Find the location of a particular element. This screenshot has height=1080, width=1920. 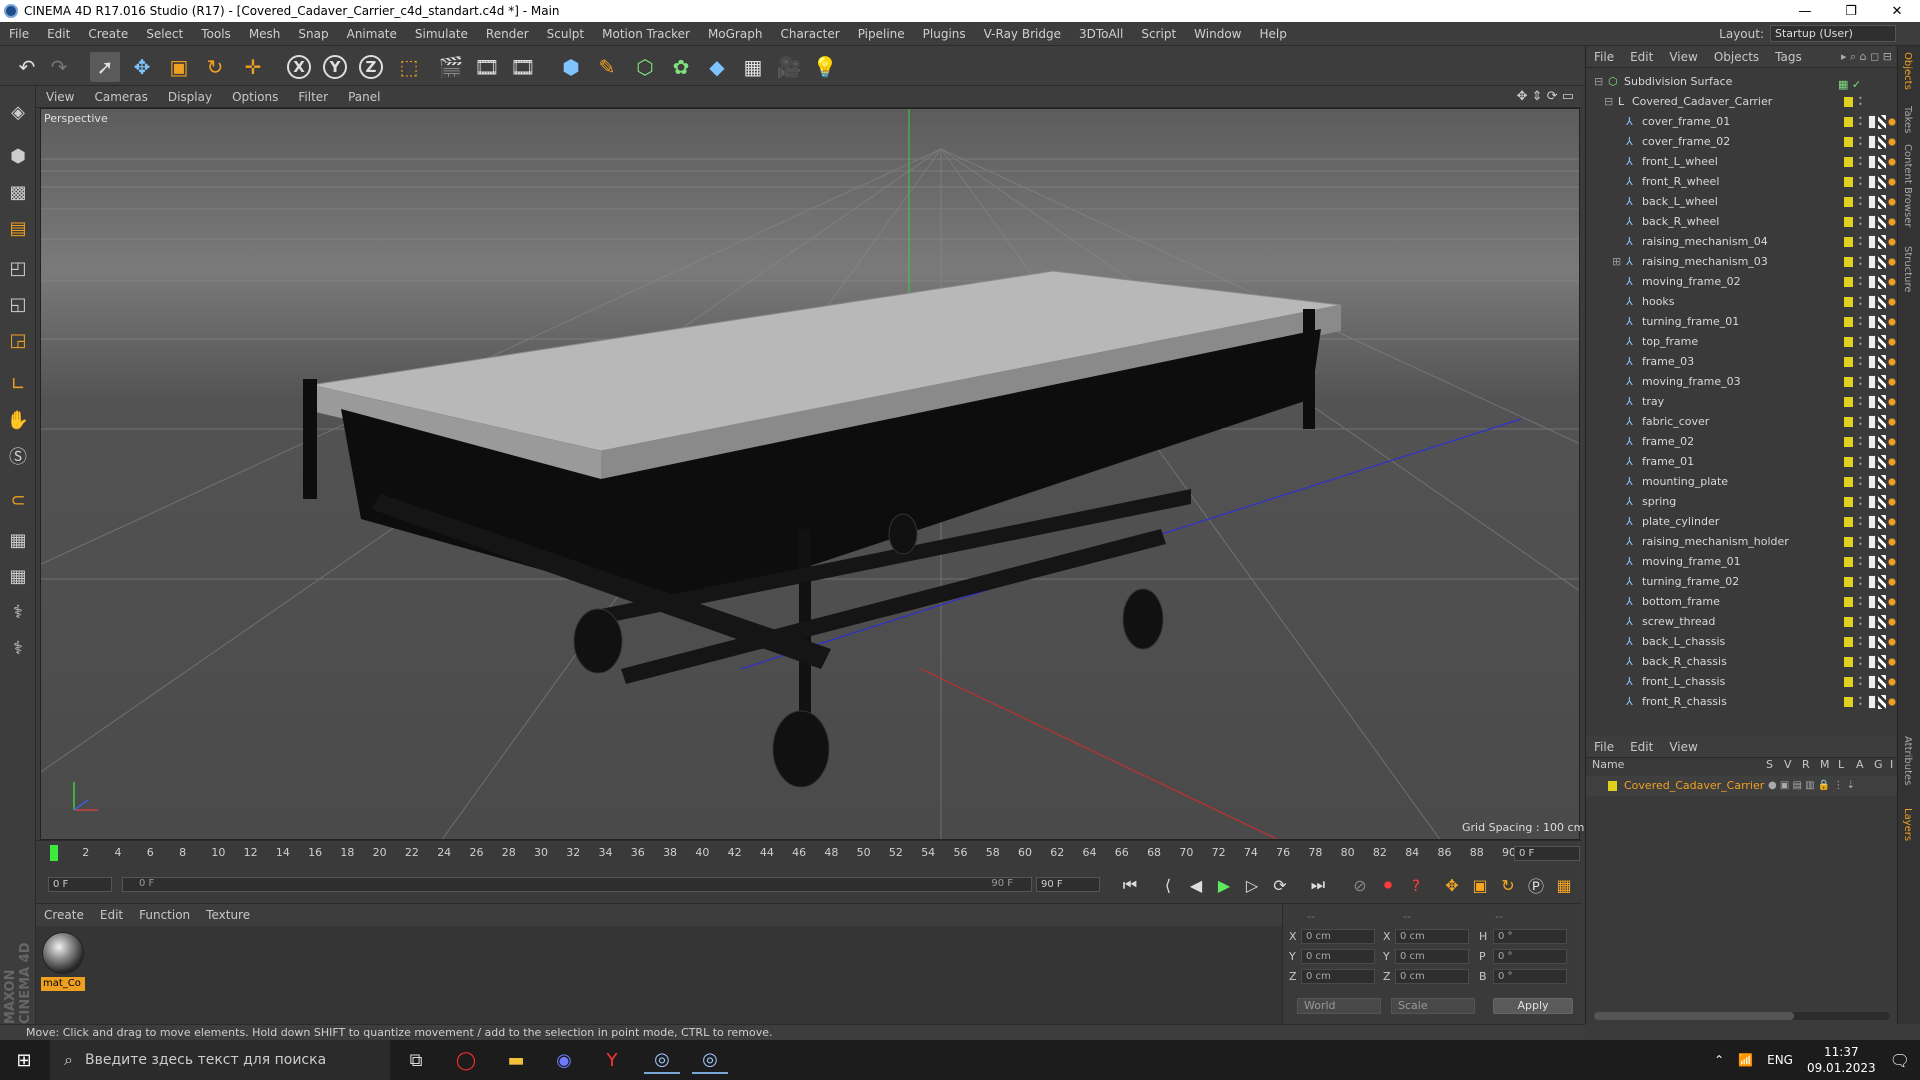

object-row: ⅄ front_L_wheel • • is located at coordinates (1742, 162).